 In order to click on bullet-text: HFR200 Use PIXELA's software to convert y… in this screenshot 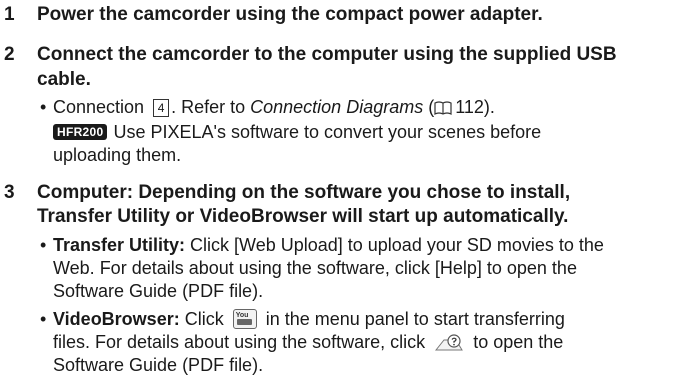, I will do `click(359, 132)`.